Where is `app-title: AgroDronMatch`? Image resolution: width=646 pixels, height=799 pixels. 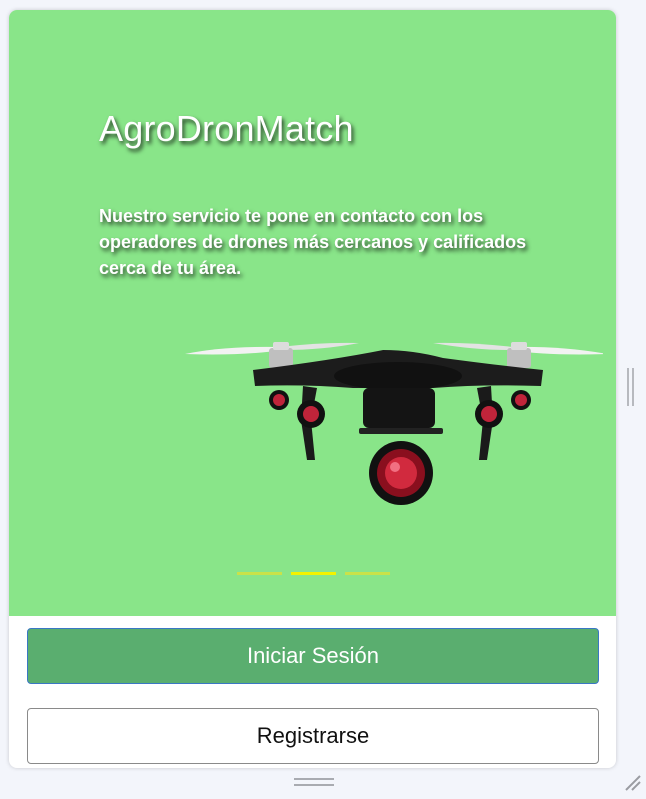 app-title: AgroDronMatch is located at coordinates (226, 128).